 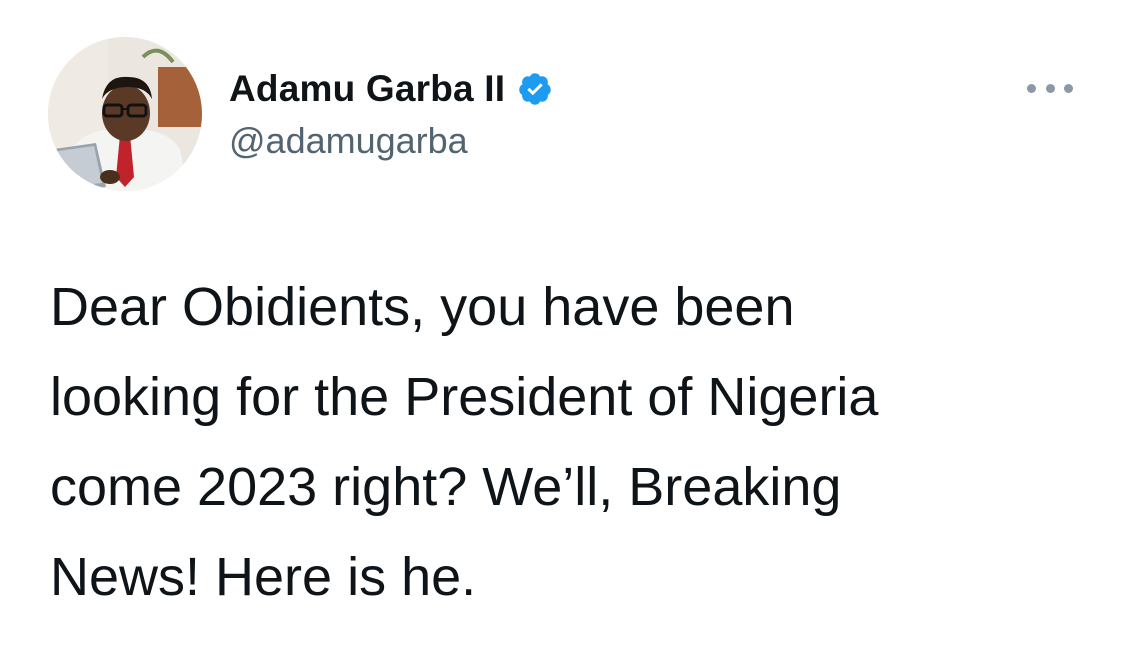 What do you see at coordinates (263, 577) in the screenshot?
I see `tweet-text-line: News! Here is he.` at bounding box center [263, 577].